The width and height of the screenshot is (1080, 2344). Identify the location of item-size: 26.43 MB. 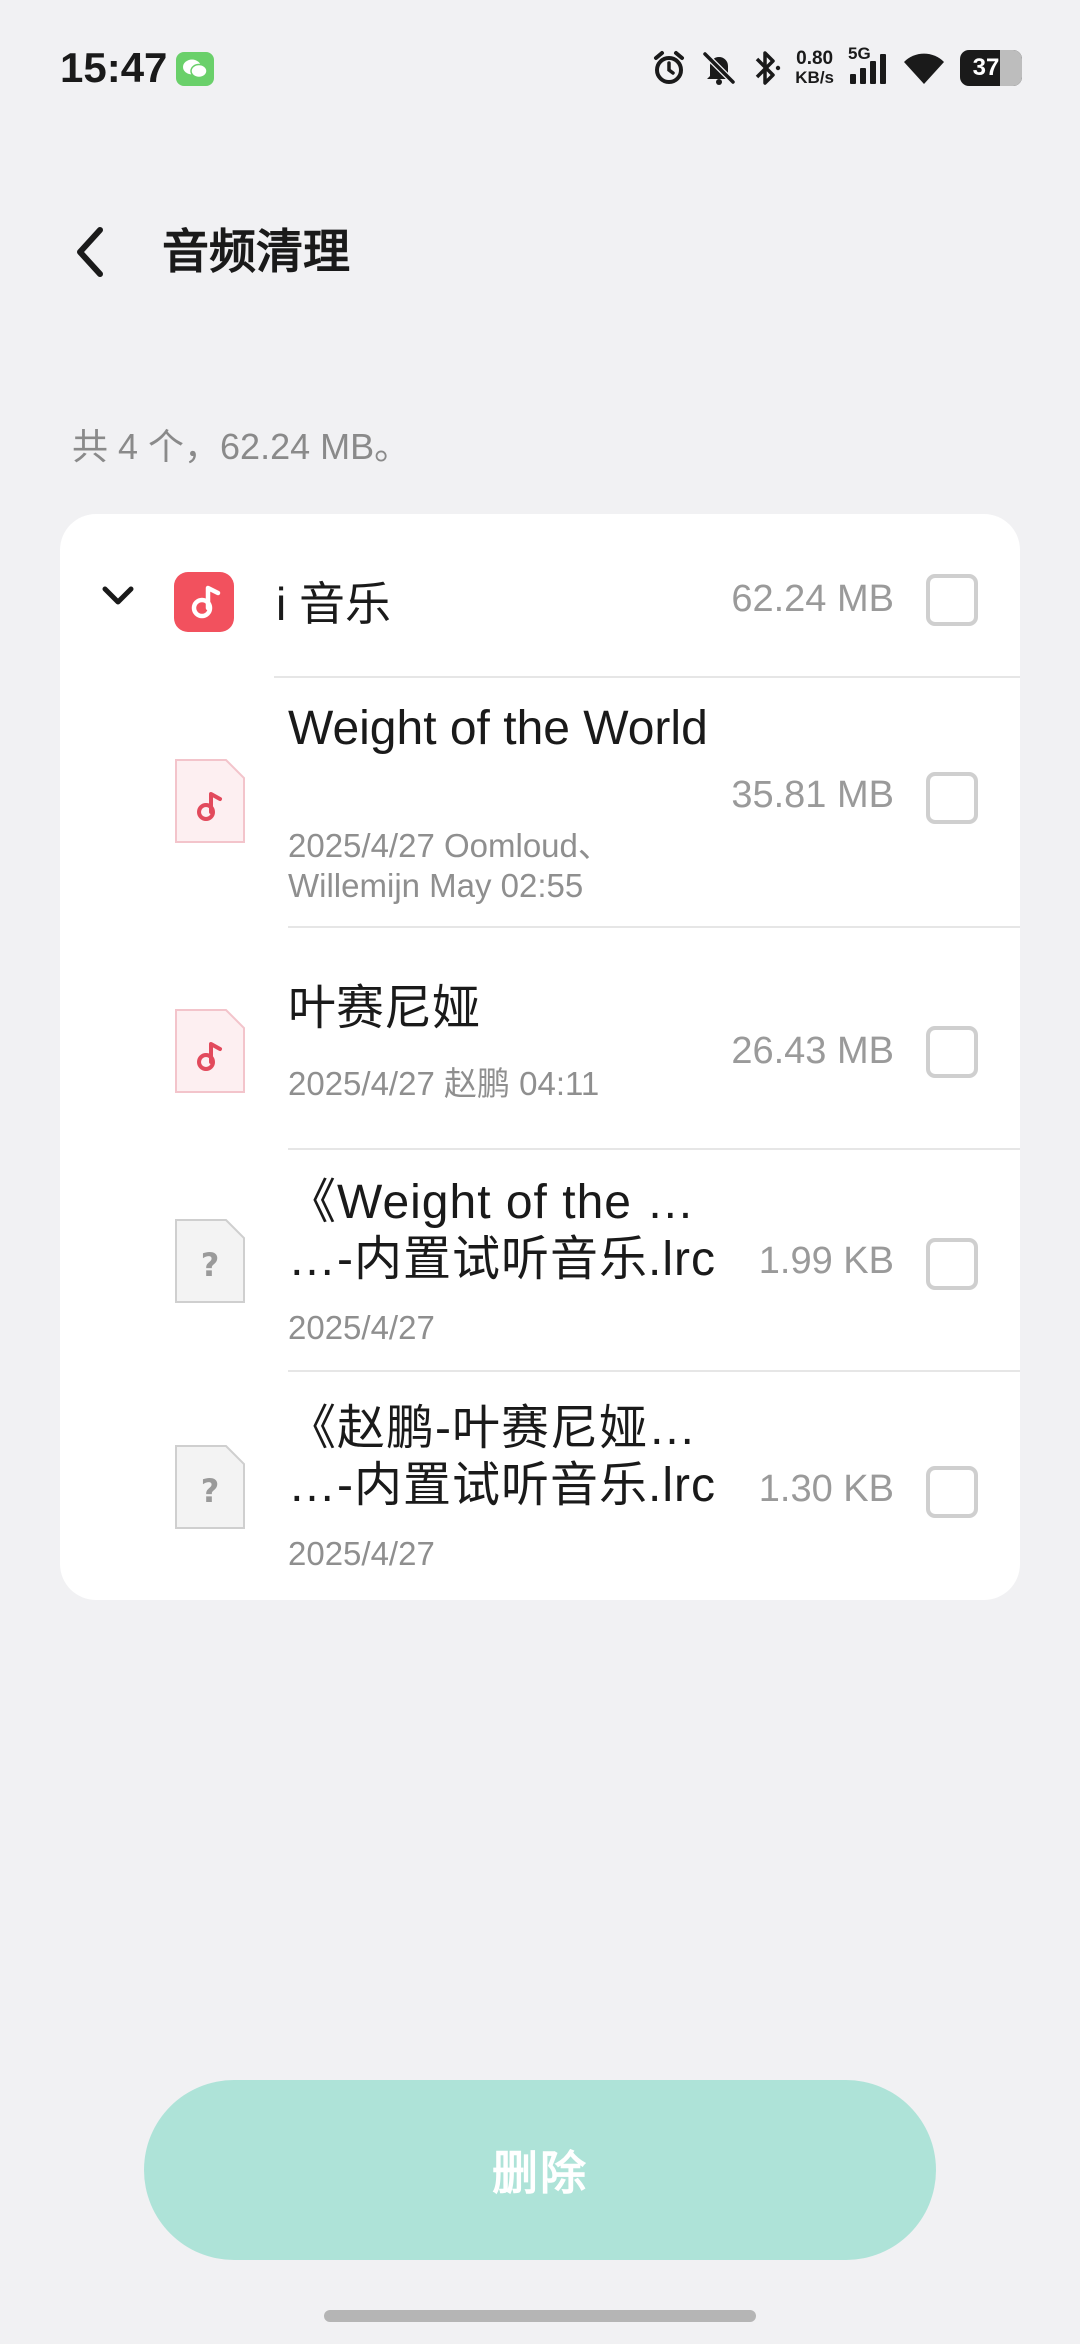
(812, 1051).